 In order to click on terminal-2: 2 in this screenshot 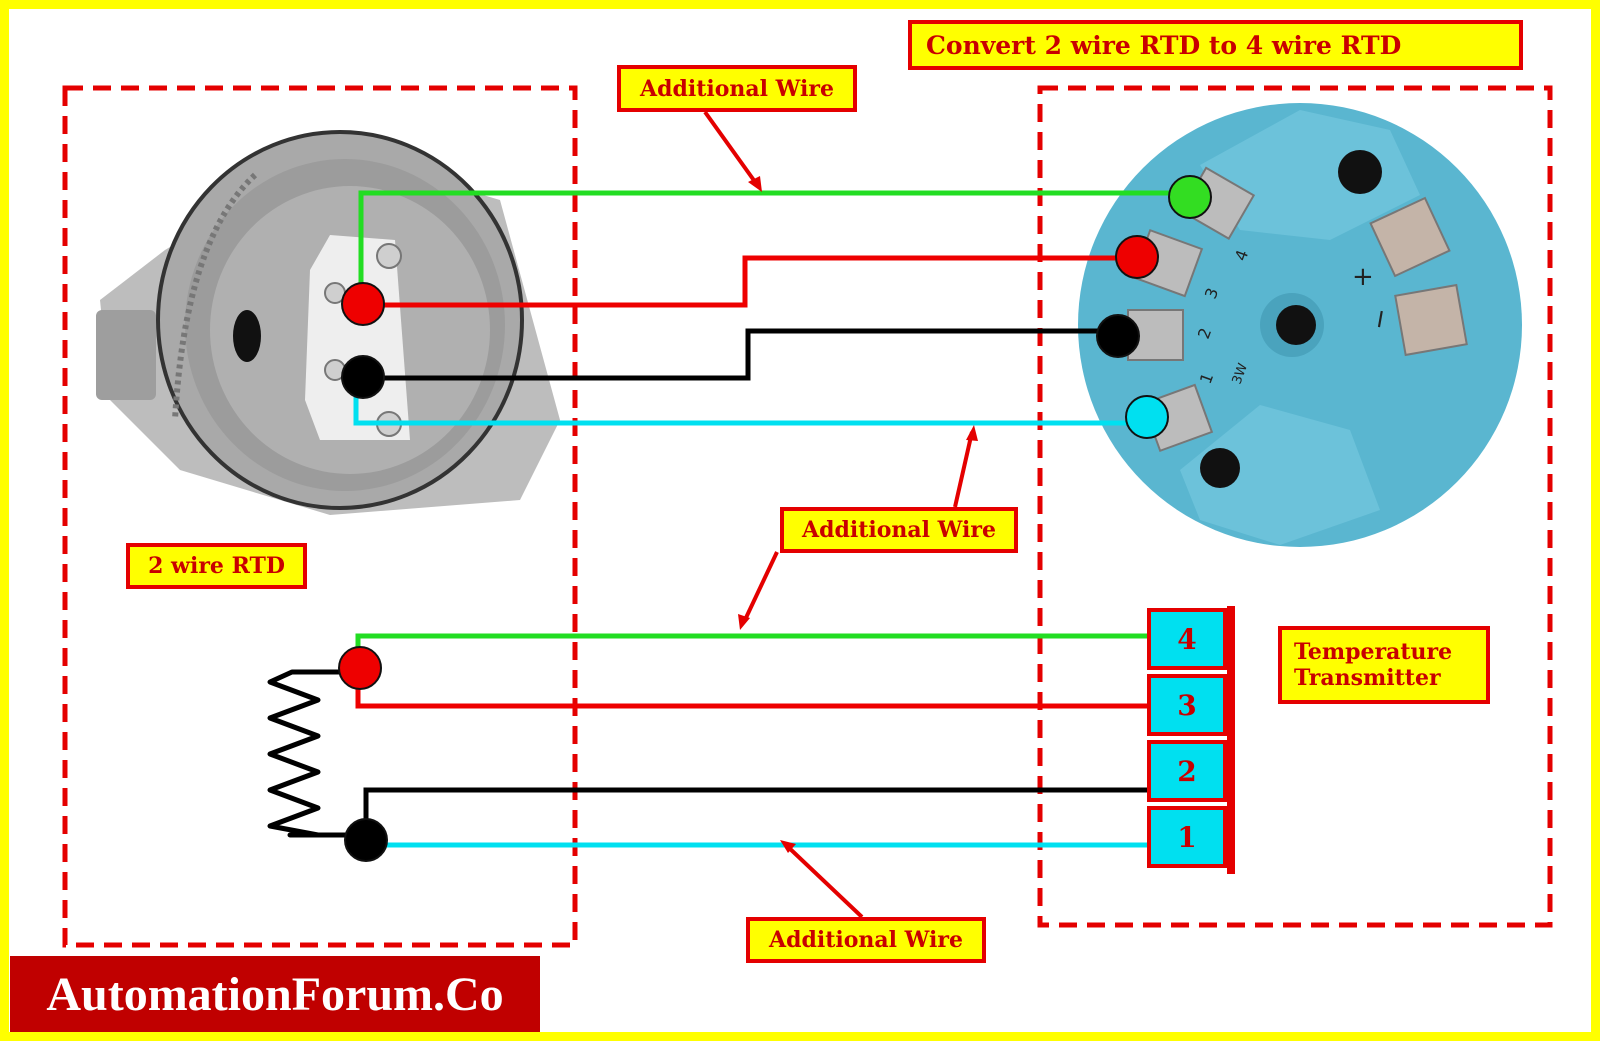, I will do `click(1187, 771)`.